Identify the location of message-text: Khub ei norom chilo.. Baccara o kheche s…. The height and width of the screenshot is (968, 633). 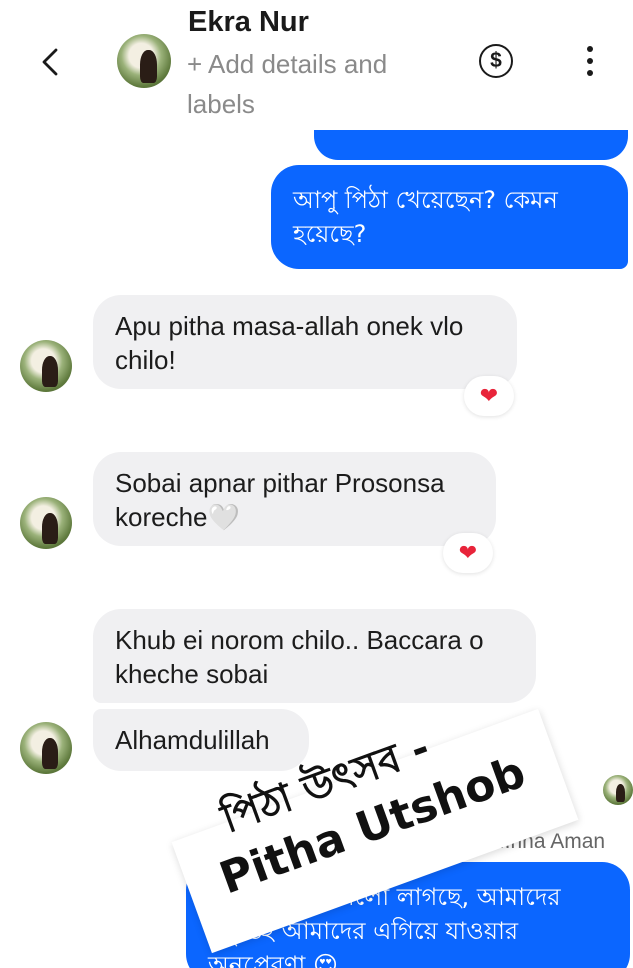
(299, 657).